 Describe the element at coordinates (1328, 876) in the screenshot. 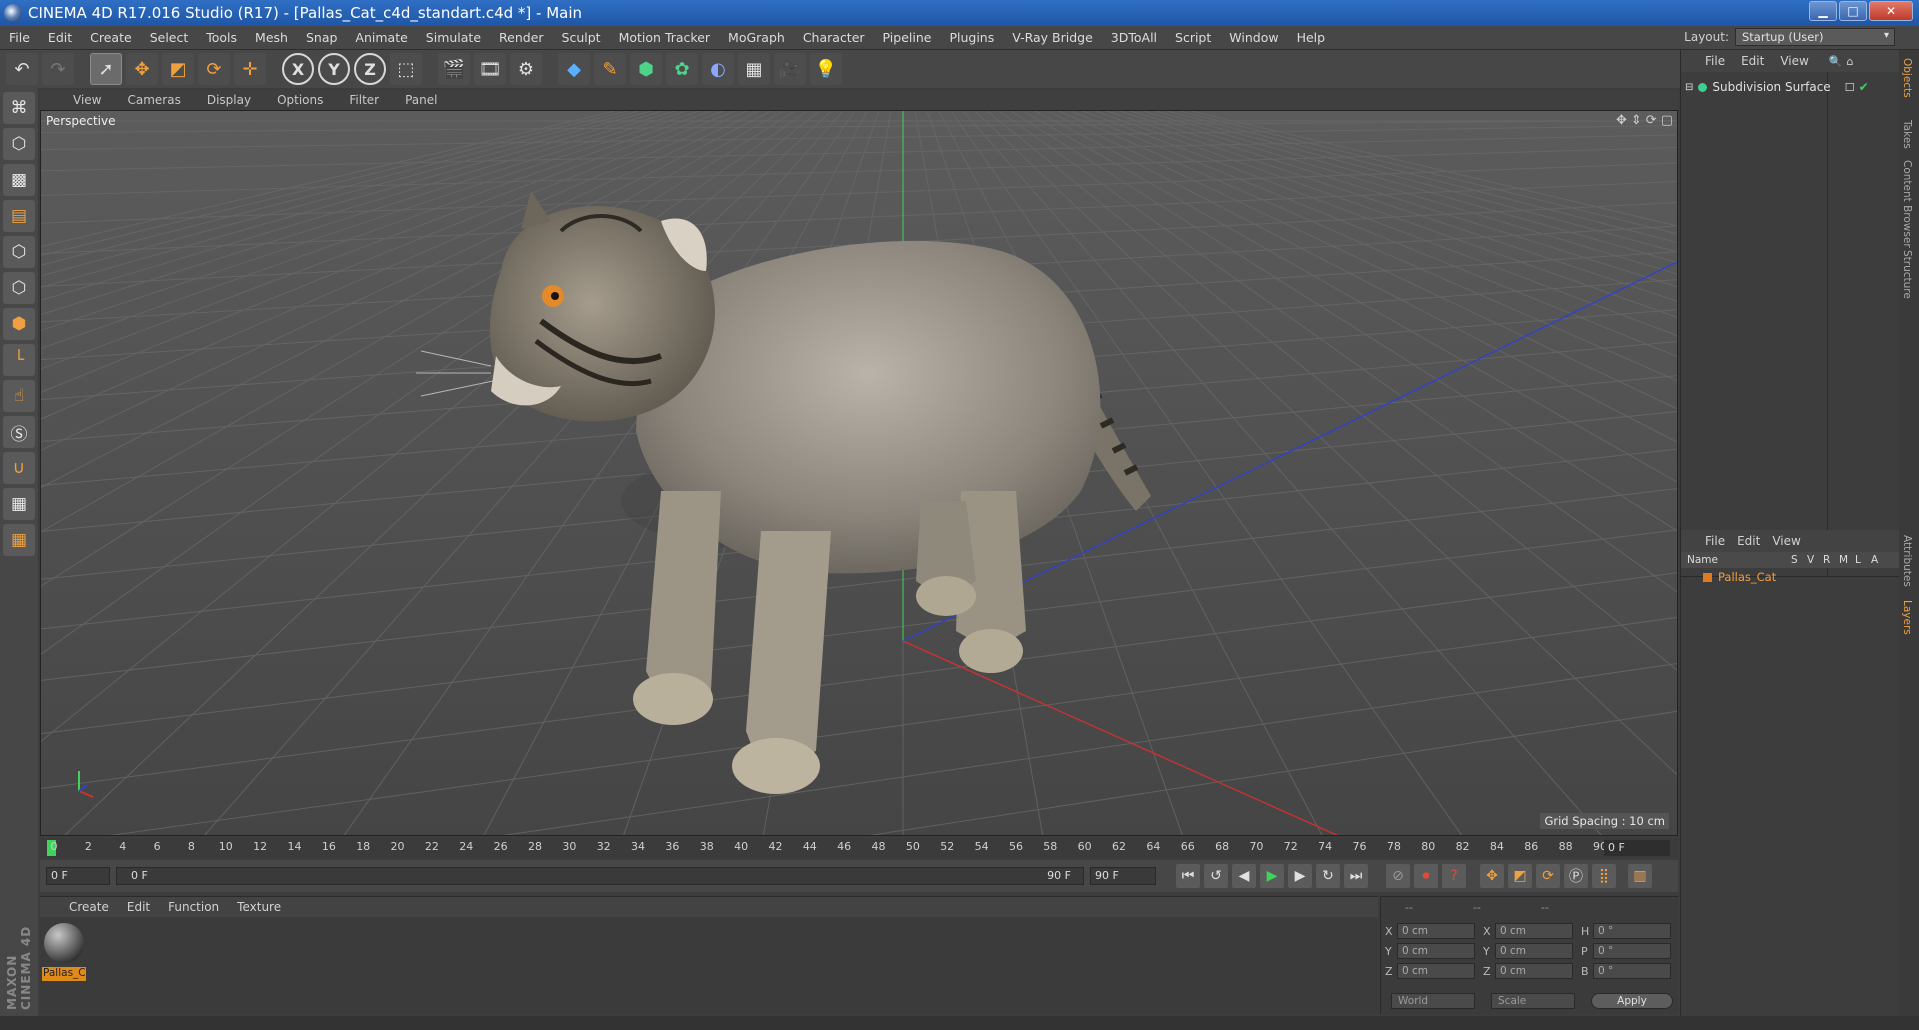

I see `next-key-icon: ↻` at that location.